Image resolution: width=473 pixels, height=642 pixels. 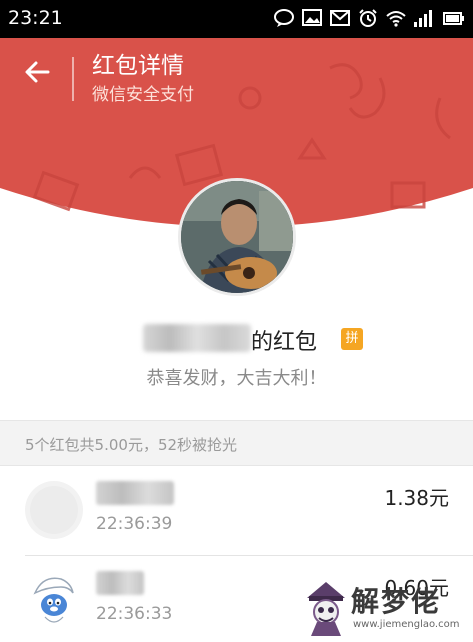 I want to click on summary-text: 5个红包共5.00元，52秒被抢光, so click(x=131, y=445).